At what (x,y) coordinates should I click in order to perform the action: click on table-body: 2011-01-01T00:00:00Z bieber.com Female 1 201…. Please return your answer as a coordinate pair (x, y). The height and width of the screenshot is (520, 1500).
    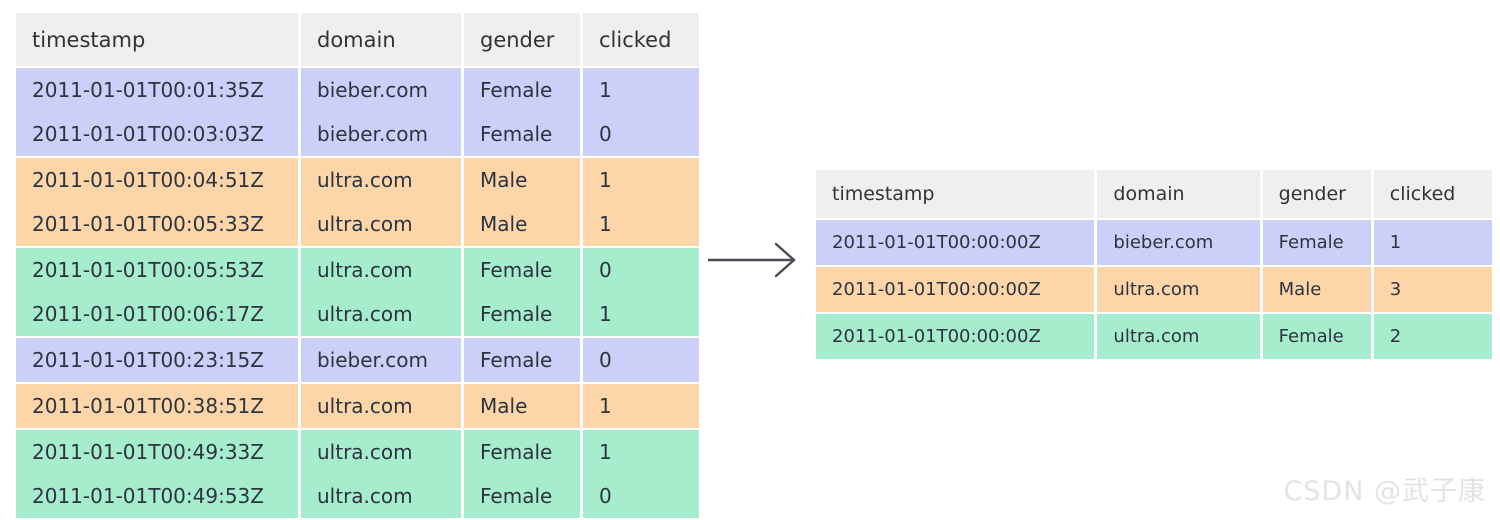
    Looking at the image, I should click on (1154, 288).